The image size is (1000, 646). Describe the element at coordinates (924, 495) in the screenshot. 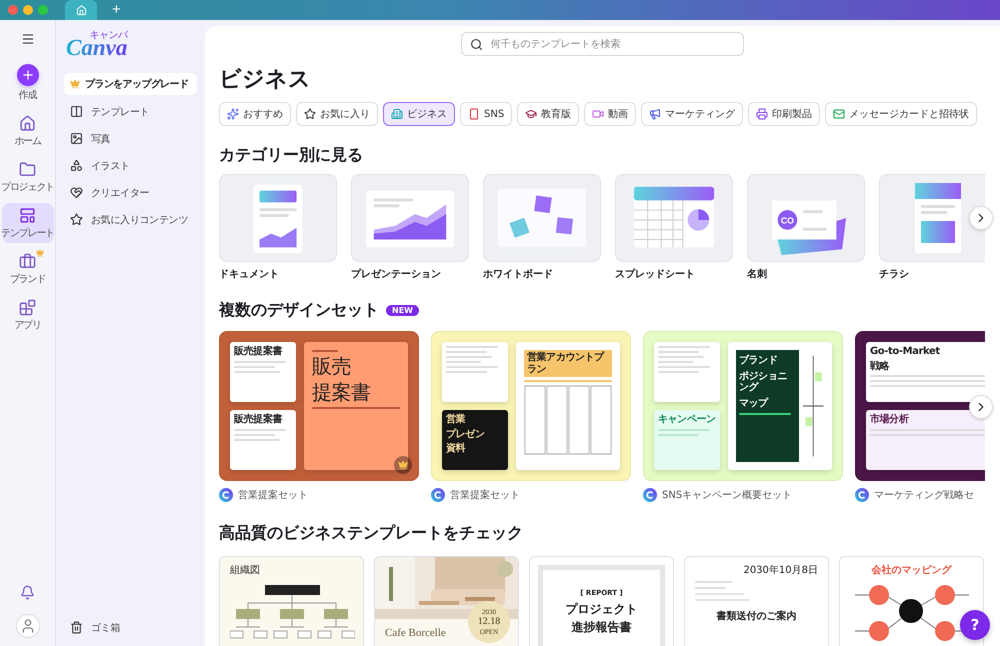

I see `set-name: マーケティング戦略セ` at that location.